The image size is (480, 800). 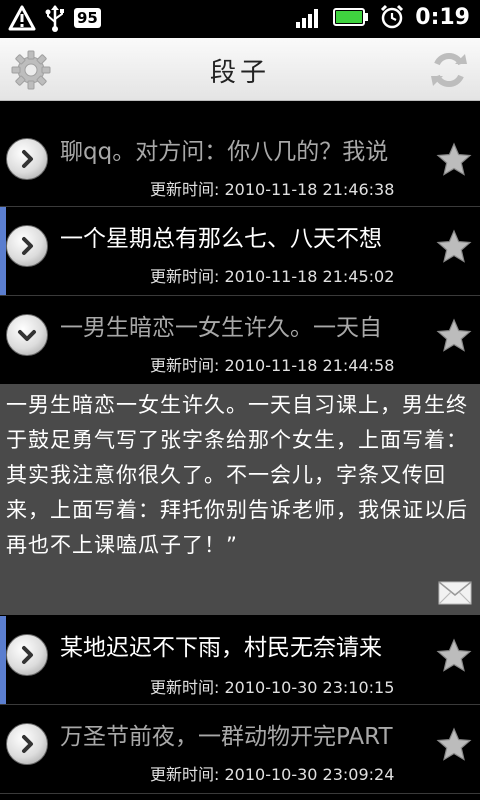 What do you see at coordinates (224, 152) in the screenshot?
I see `item-headline: 聊qq。对方问：你八几的？我说` at bounding box center [224, 152].